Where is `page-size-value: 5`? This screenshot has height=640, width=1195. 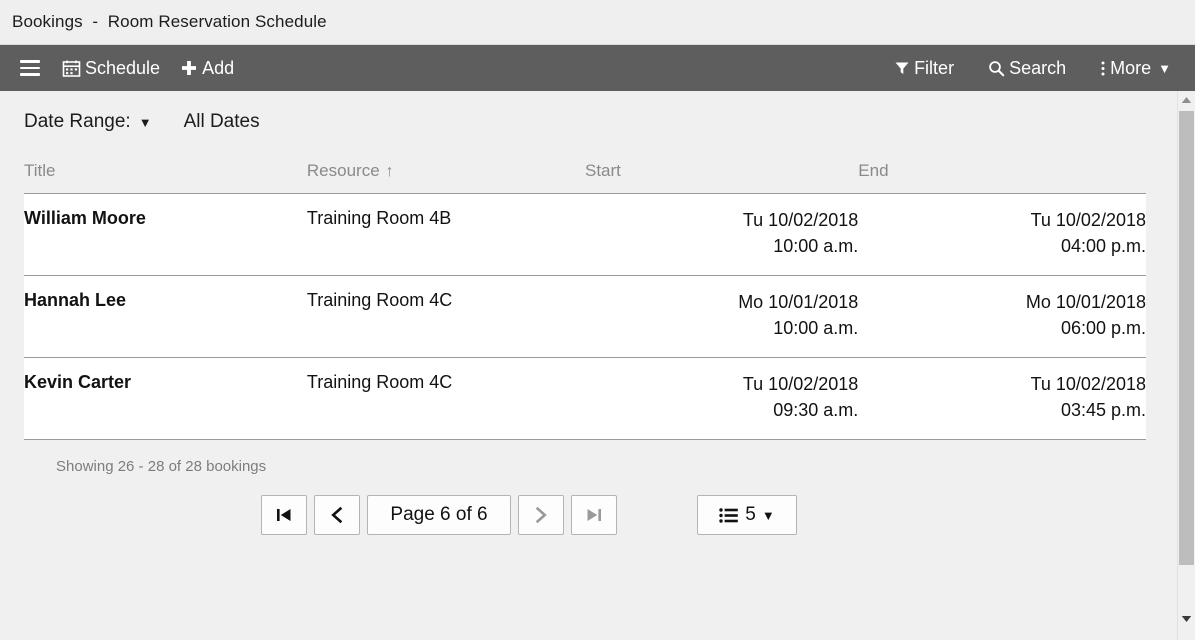 page-size-value: 5 is located at coordinates (750, 515).